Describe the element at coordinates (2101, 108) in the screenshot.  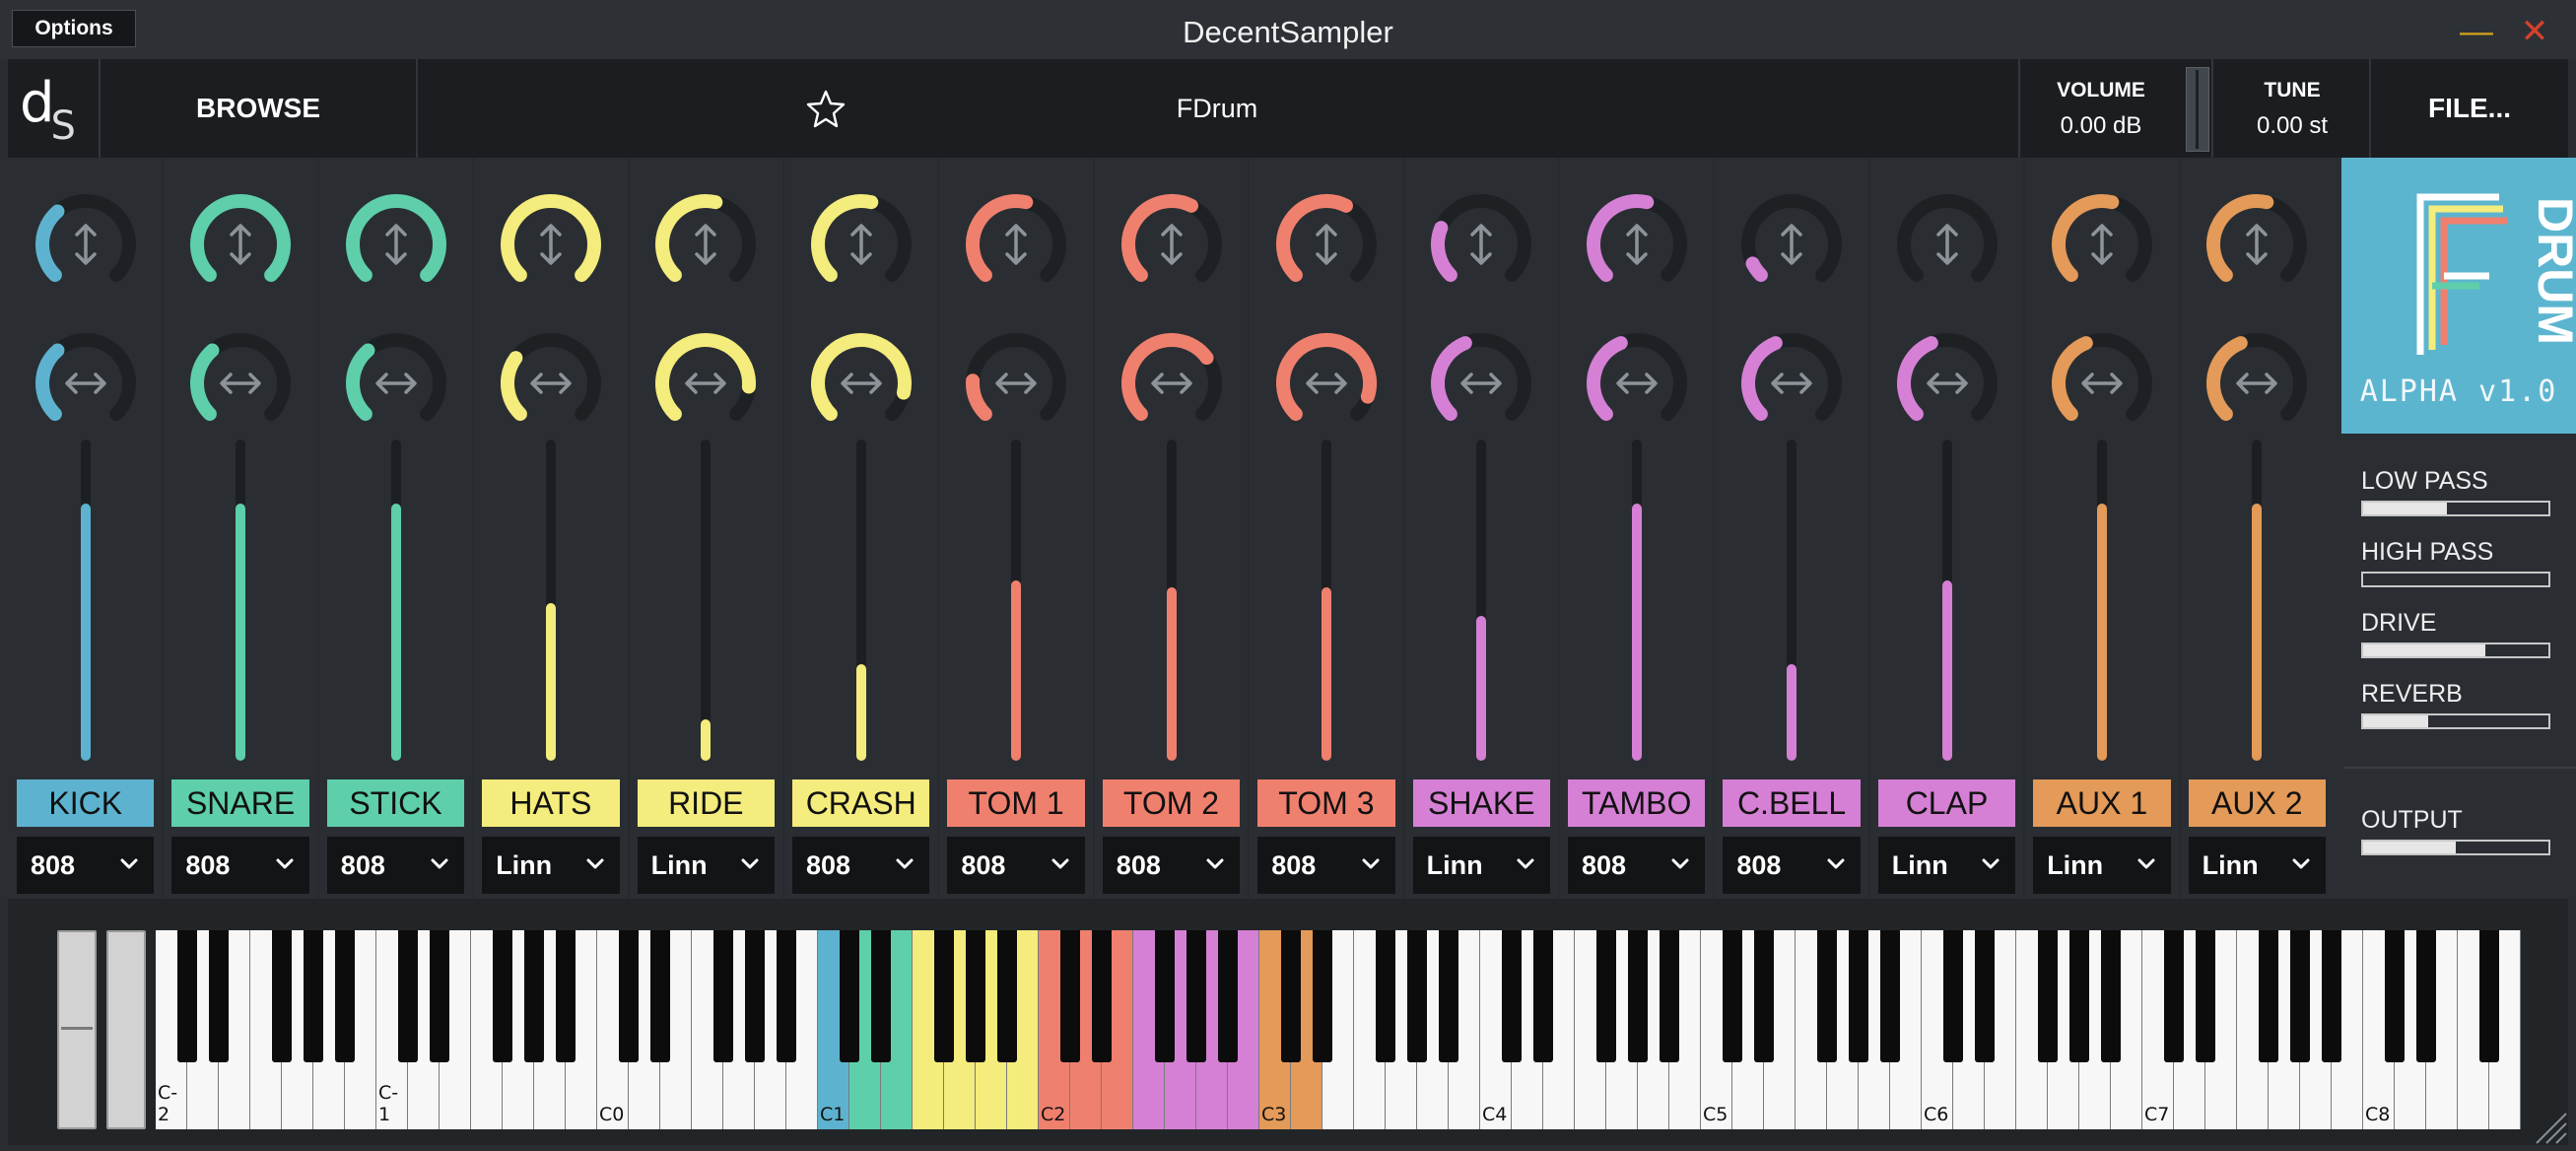
I see `volume-control: VOLUME 0.00 dB` at that location.